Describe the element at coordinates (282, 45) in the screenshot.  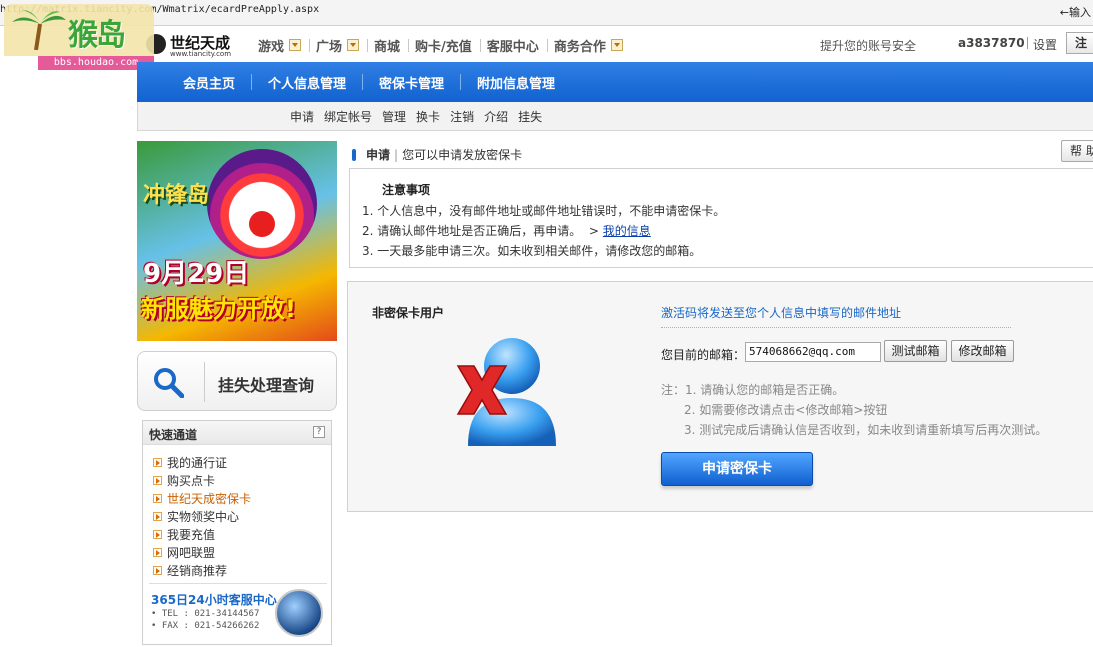
I see `top-menu-games: 游戏` at that location.